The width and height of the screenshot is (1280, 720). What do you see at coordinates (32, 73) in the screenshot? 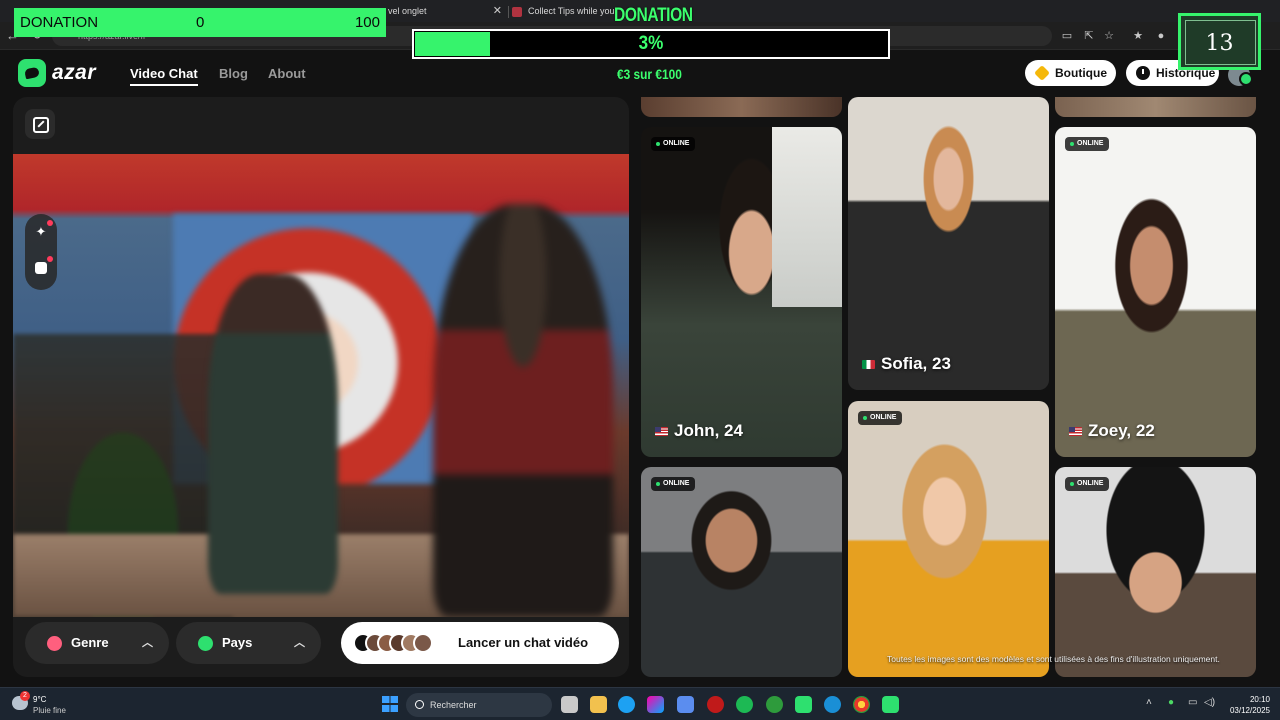
I see `azar-logo-icon` at bounding box center [32, 73].